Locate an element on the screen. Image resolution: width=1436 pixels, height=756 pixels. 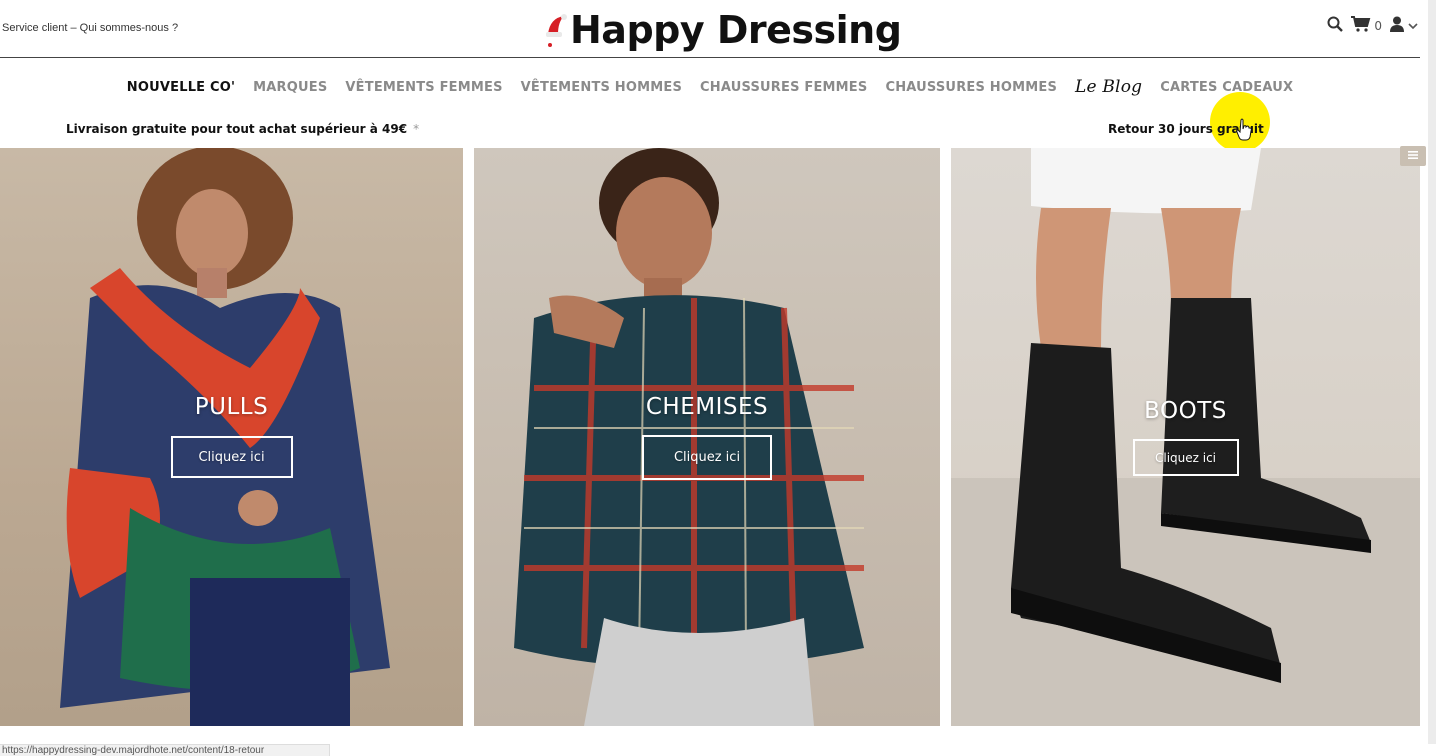
logo-text: Happy Dressing is located at coordinates (736, 30).